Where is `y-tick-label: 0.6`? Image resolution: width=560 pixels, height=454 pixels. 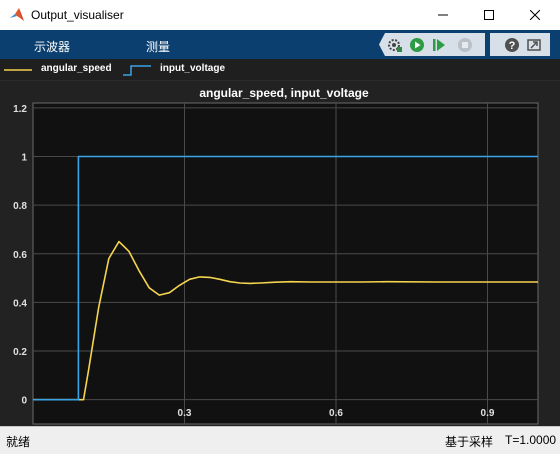 y-tick-label: 0.6 is located at coordinates (20, 255).